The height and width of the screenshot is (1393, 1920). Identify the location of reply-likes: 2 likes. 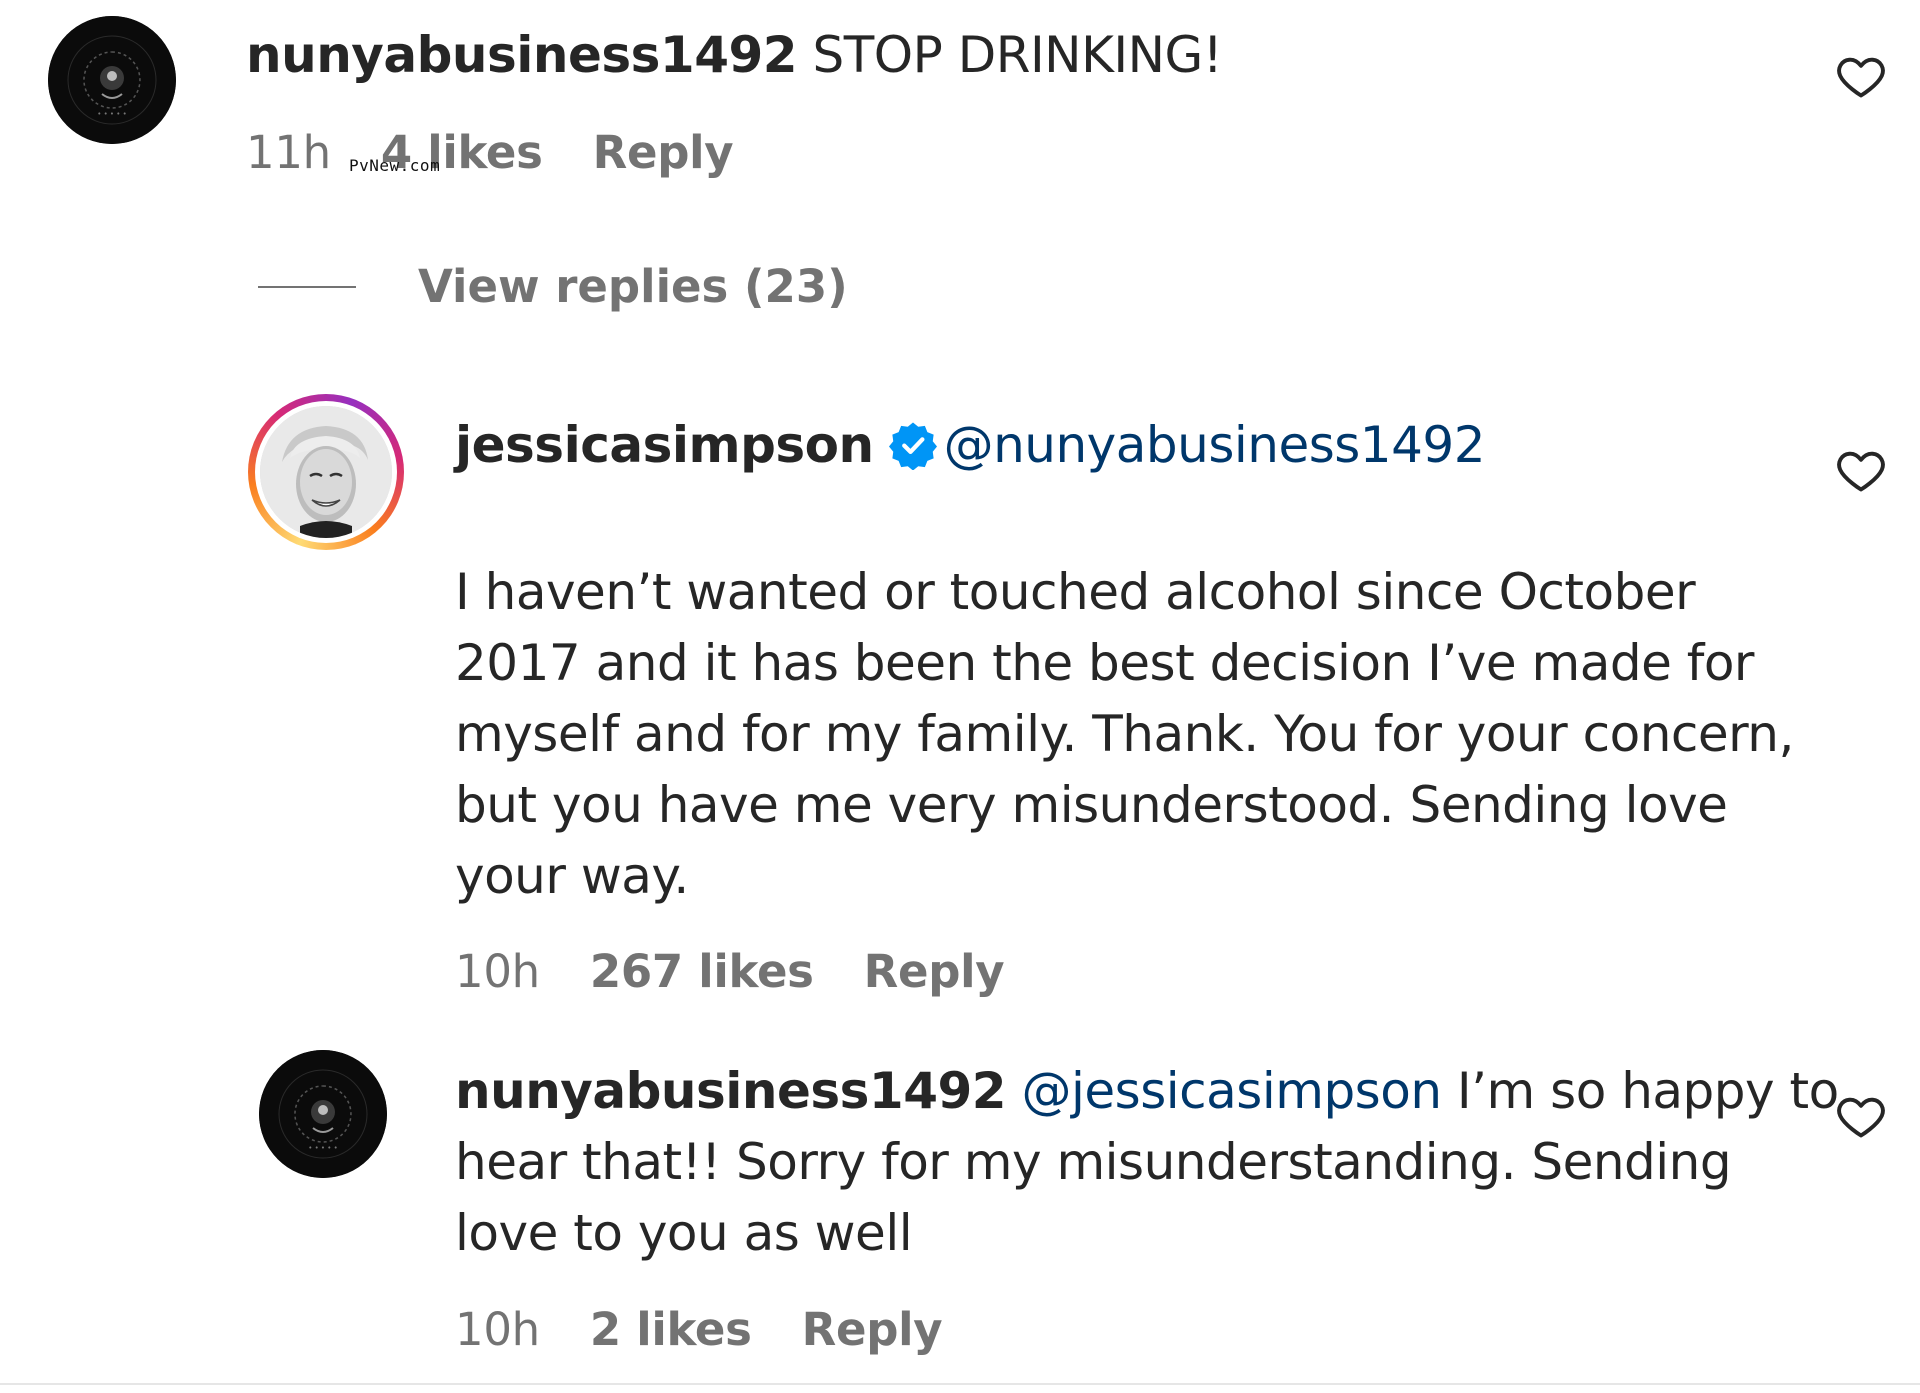
(671, 1329).